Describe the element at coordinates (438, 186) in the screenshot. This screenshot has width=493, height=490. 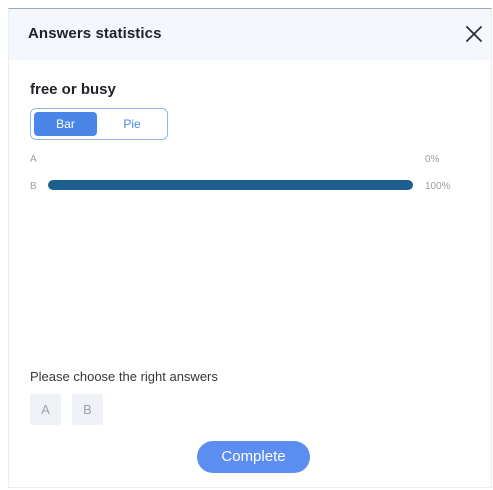
I see `stat-percent-b: 100%` at that location.